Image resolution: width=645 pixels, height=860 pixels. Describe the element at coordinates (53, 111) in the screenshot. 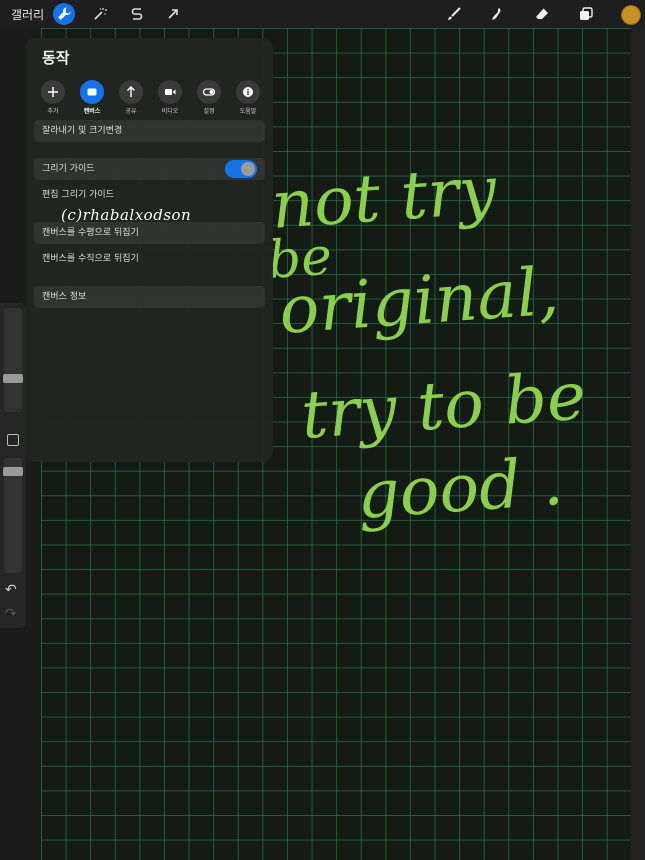

I see `tab-label: 추가` at that location.